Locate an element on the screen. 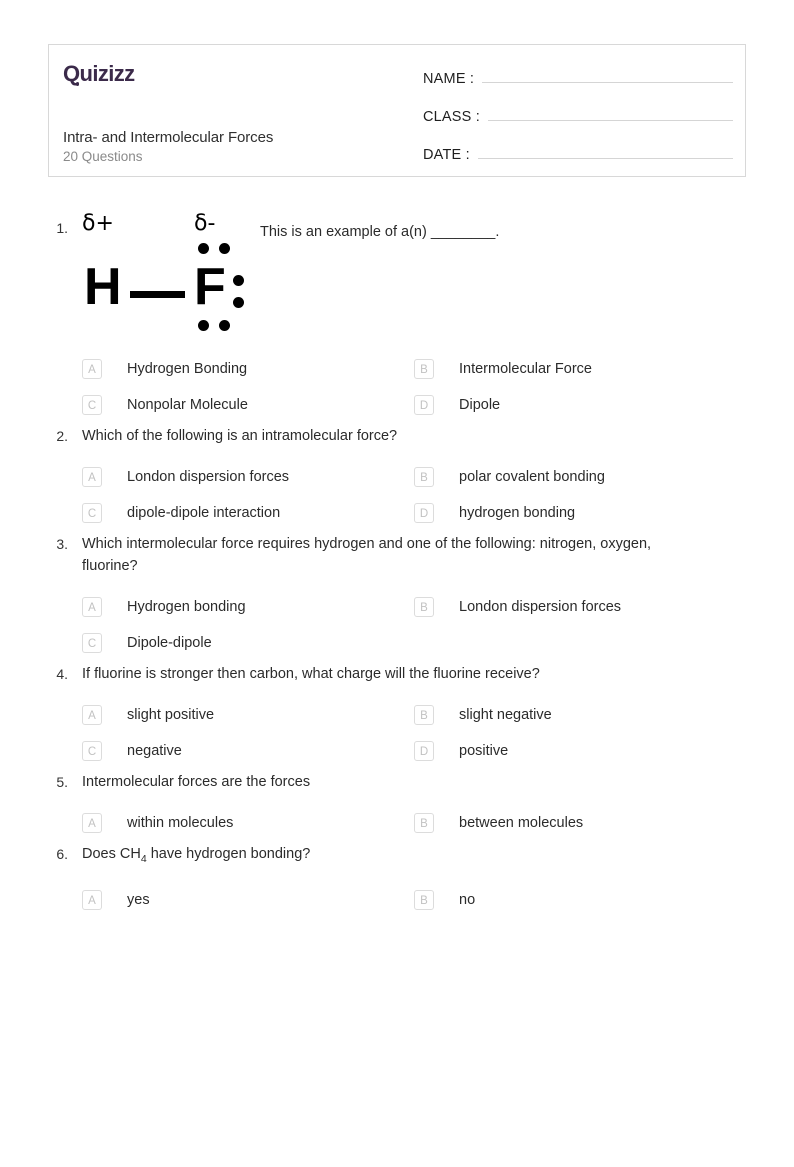  option-text-d: positive is located at coordinates (484, 751).